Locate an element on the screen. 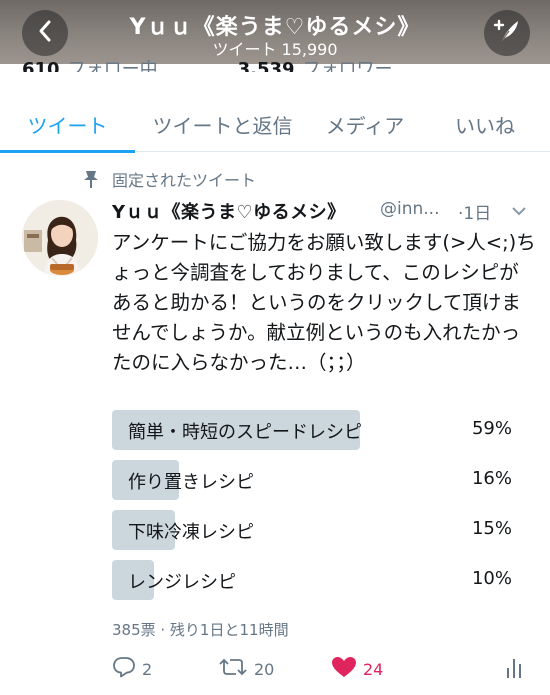 The image size is (550, 695). followers-label: フォロワー is located at coordinates (348, 66).